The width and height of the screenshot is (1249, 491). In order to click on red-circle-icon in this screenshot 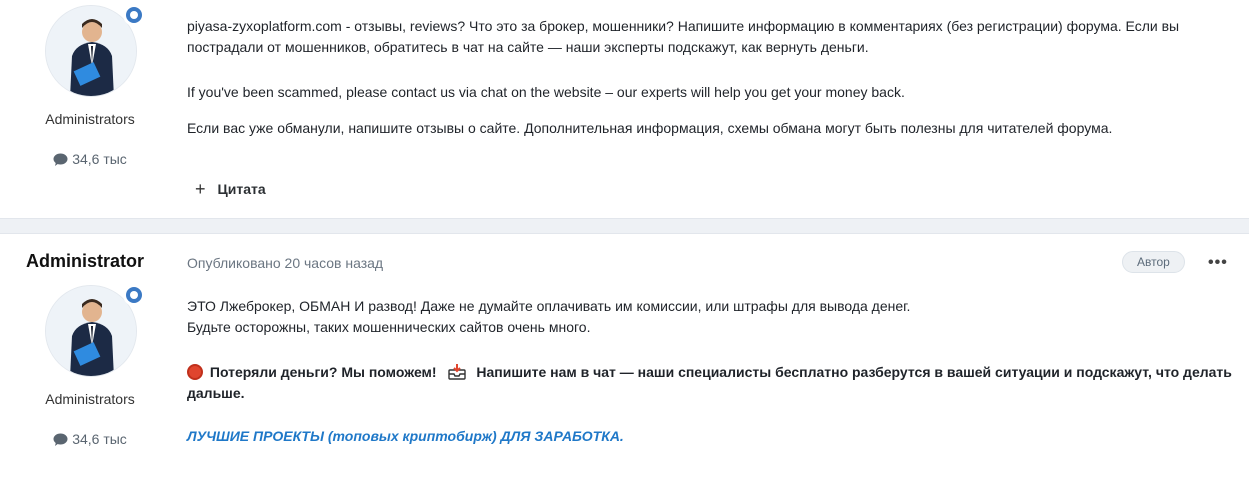, I will do `click(195, 372)`.